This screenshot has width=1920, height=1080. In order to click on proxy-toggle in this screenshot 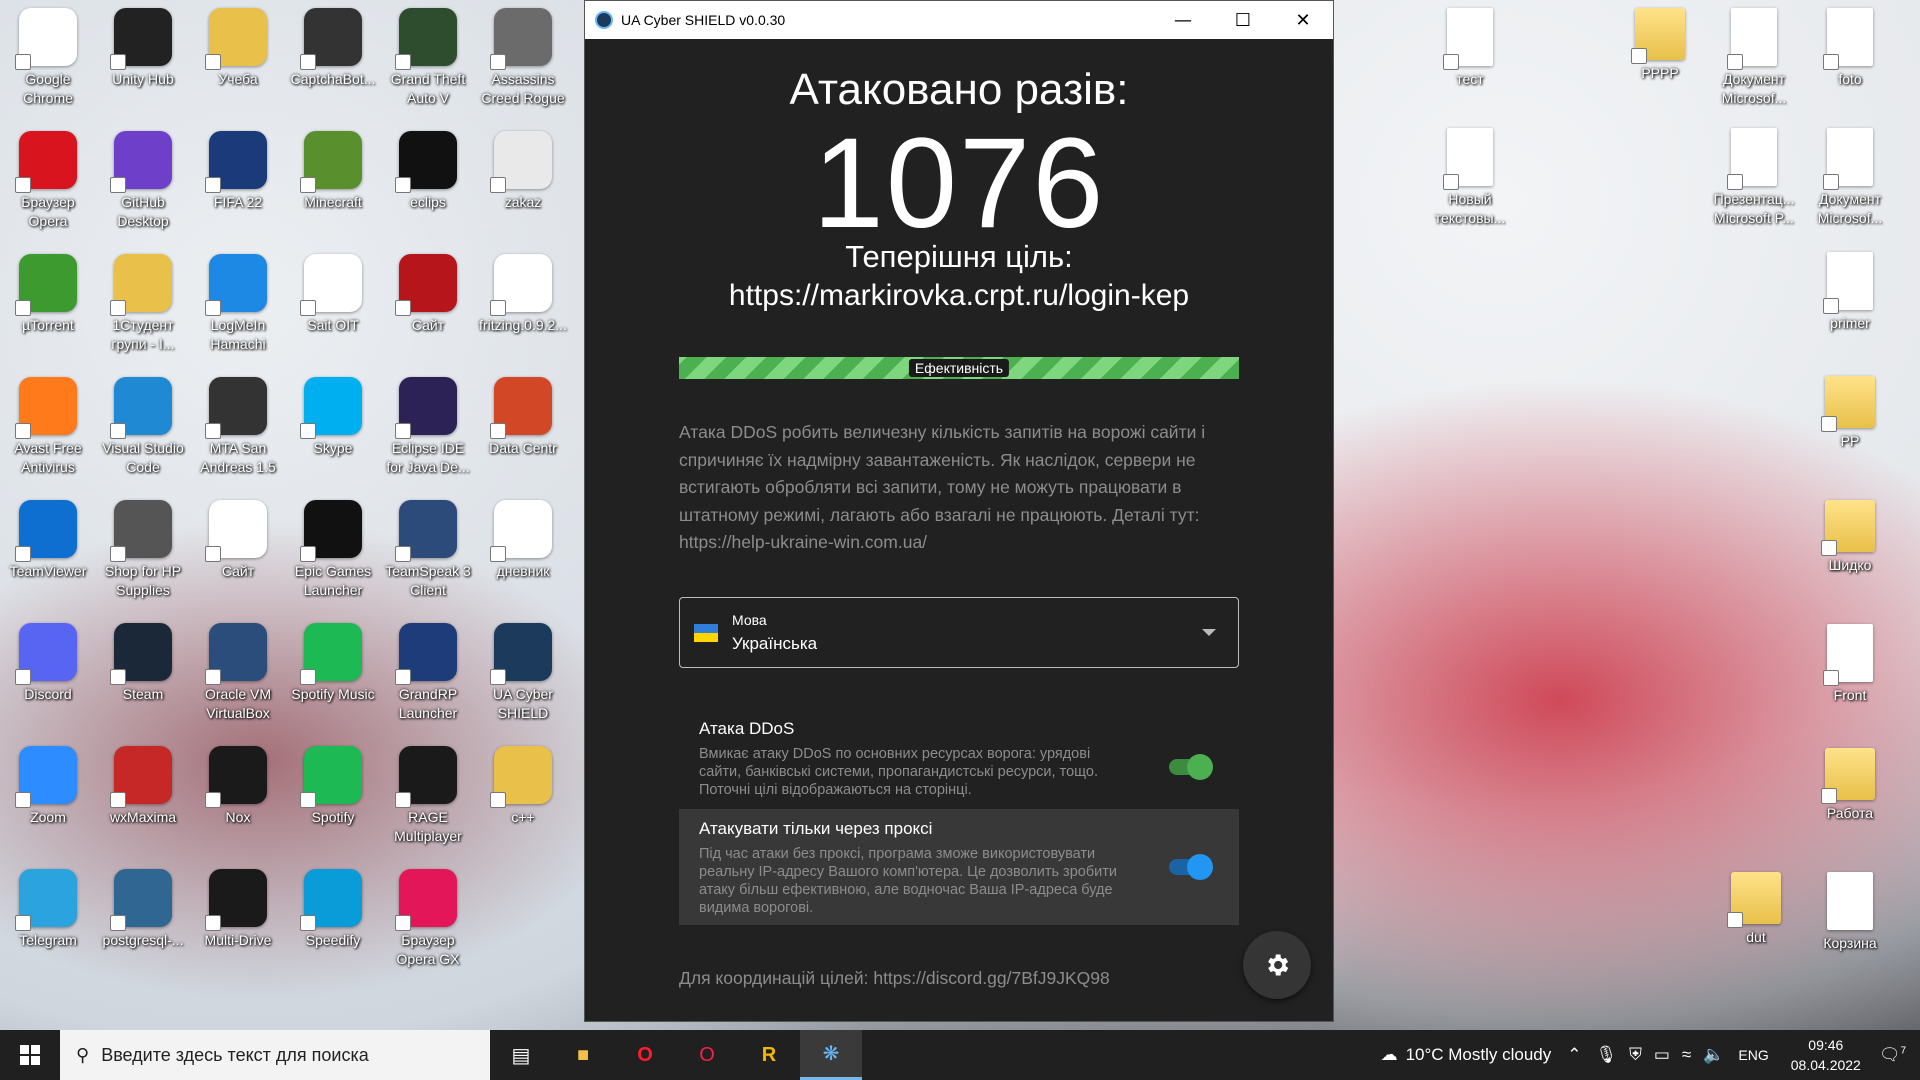, I will do `click(1191, 867)`.